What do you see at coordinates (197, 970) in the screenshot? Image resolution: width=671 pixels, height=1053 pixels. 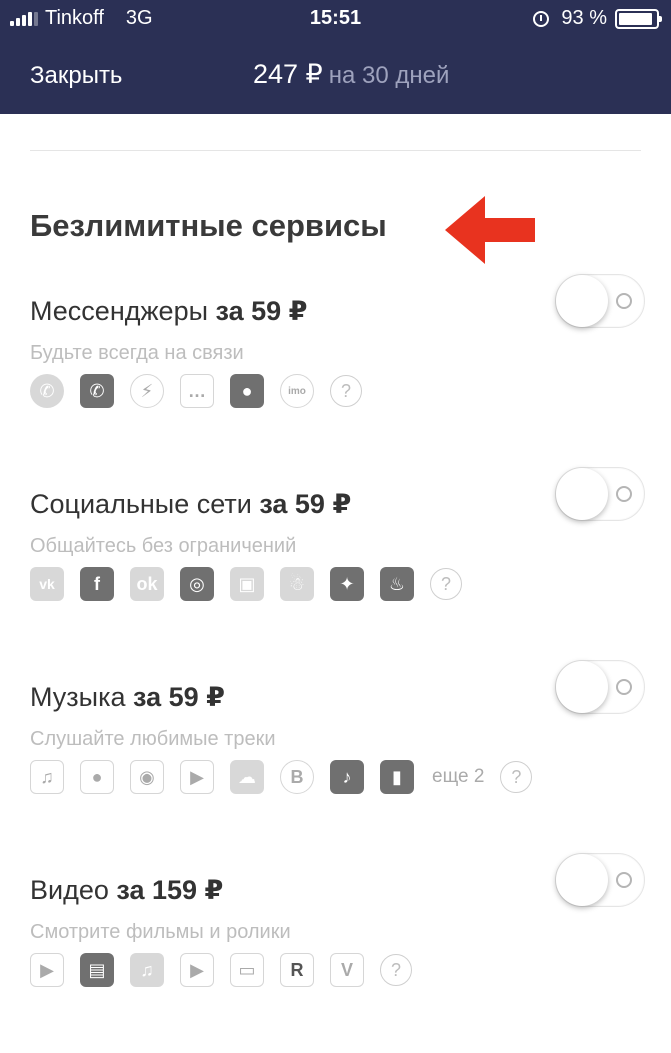 I see `google-play-movies-icon: ▶` at bounding box center [197, 970].